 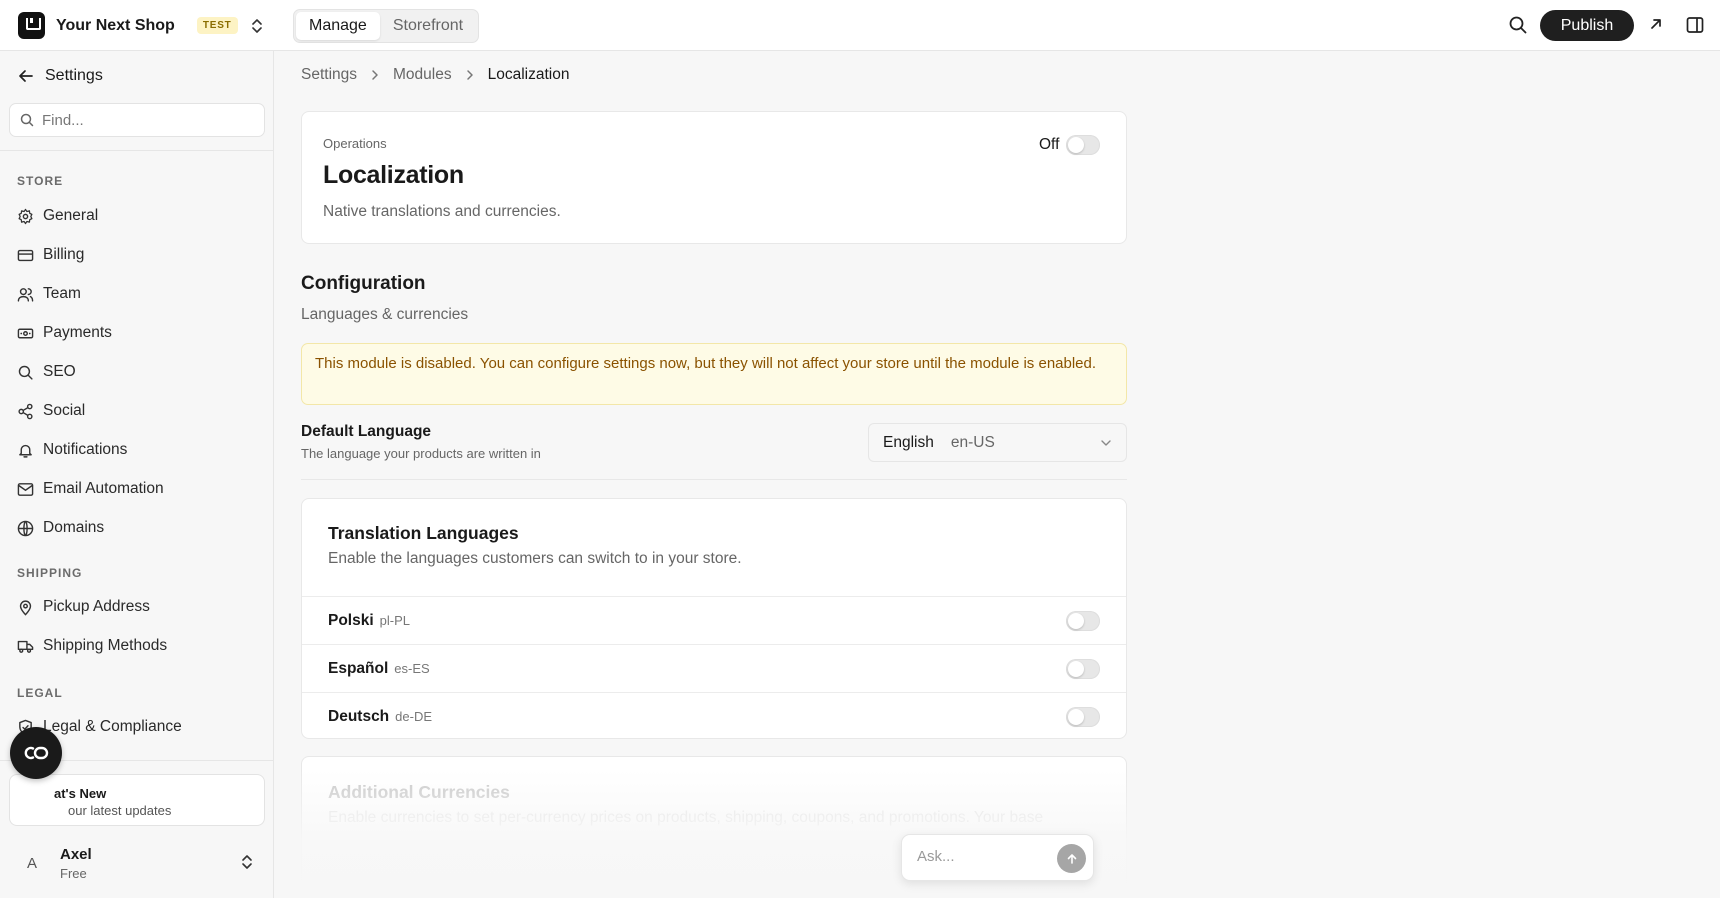 What do you see at coordinates (1656, 24) in the screenshot?
I see `external-link-icon` at bounding box center [1656, 24].